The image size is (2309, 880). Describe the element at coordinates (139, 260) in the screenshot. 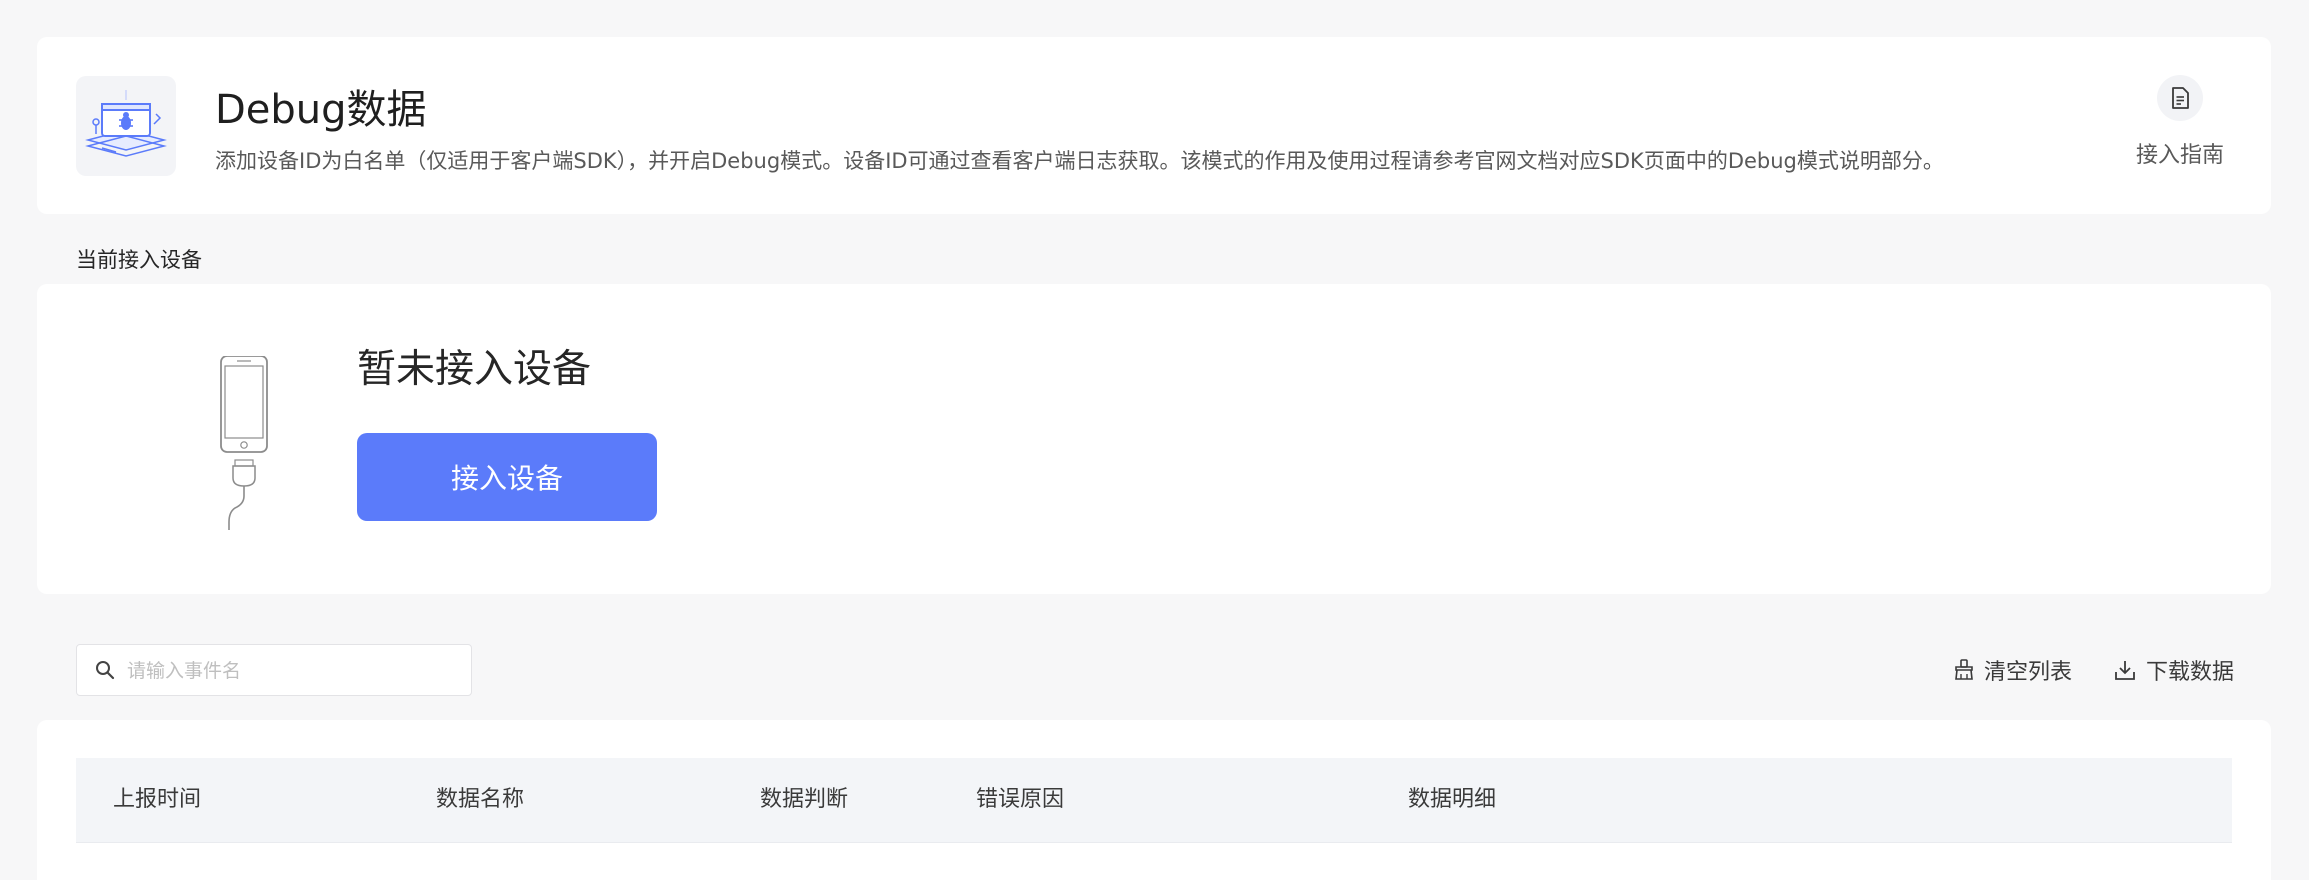

I see `current-device-section-title: 当前接入设备` at that location.